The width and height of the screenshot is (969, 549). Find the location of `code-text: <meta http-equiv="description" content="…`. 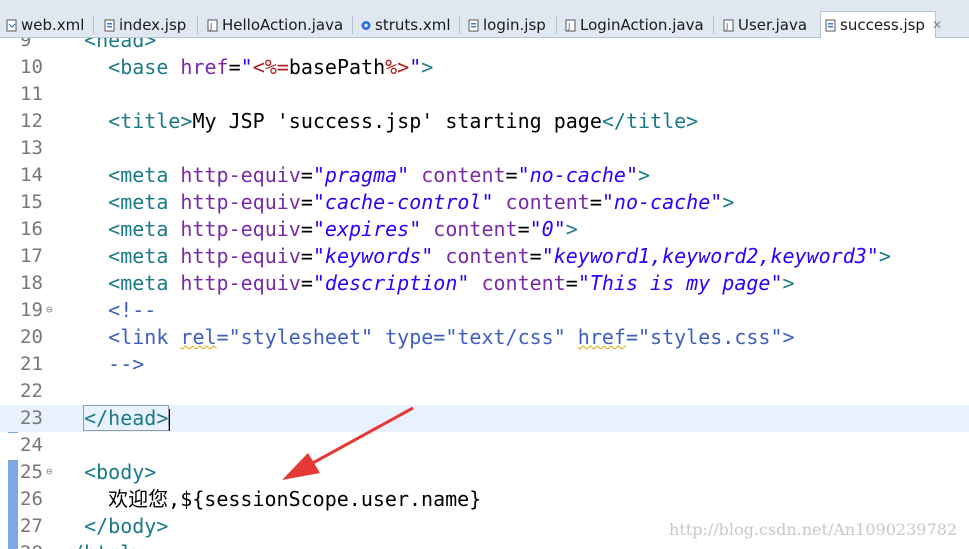

code-text: <meta http-equiv="description" content="… is located at coordinates (451, 283).